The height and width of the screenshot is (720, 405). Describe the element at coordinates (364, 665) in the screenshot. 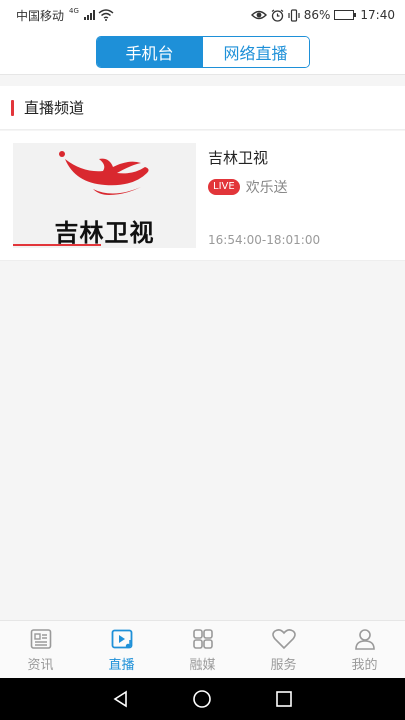

I see `tab-mine-label: 我的` at that location.